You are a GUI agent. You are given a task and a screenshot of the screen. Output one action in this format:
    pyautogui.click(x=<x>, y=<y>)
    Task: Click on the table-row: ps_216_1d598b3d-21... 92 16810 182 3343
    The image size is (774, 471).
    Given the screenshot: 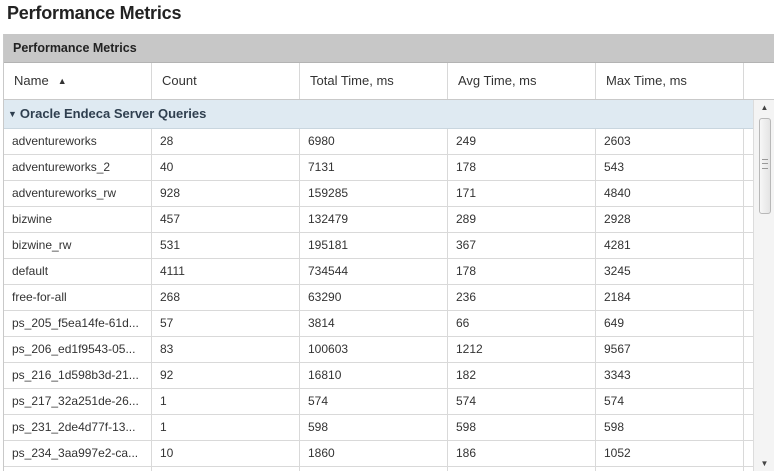 What is the action you would take?
    pyautogui.click(x=378, y=376)
    